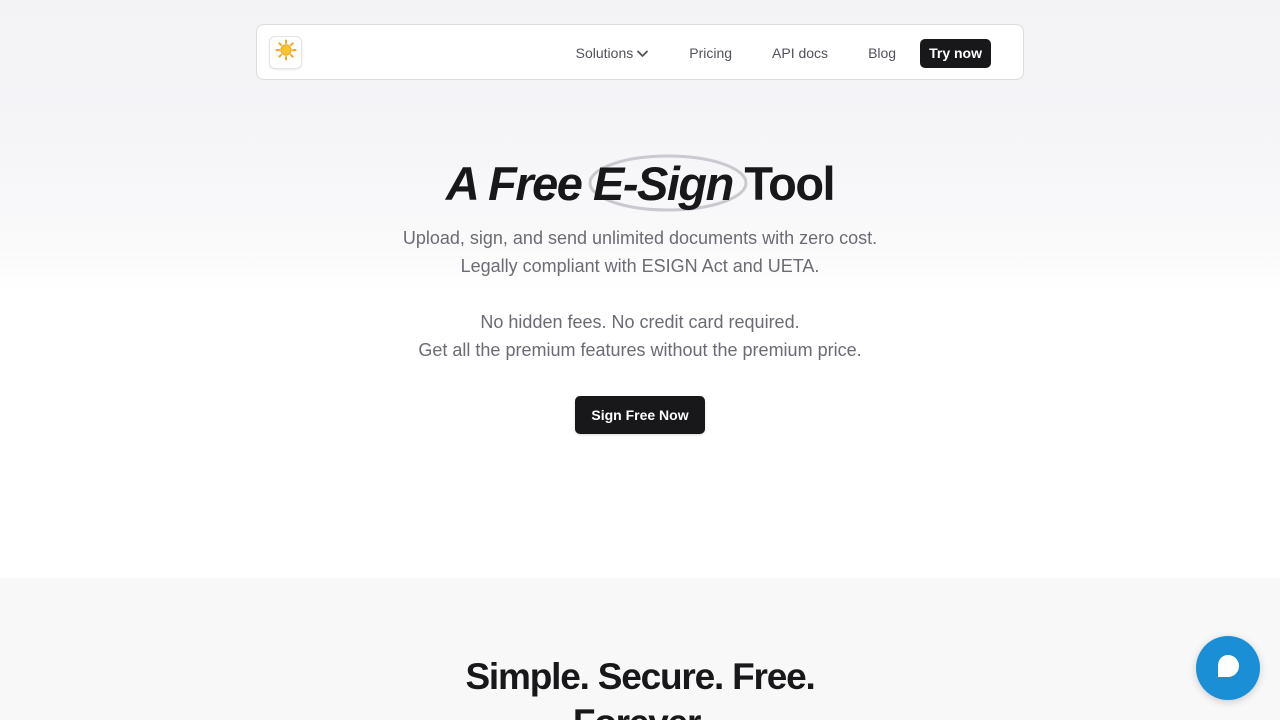 Image resolution: width=1280 pixels, height=720 pixels. What do you see at coordinates (663, 183) in the screenshot?
I see `hero-title-highlight: E-Sign` at bounding box center [663, 183].